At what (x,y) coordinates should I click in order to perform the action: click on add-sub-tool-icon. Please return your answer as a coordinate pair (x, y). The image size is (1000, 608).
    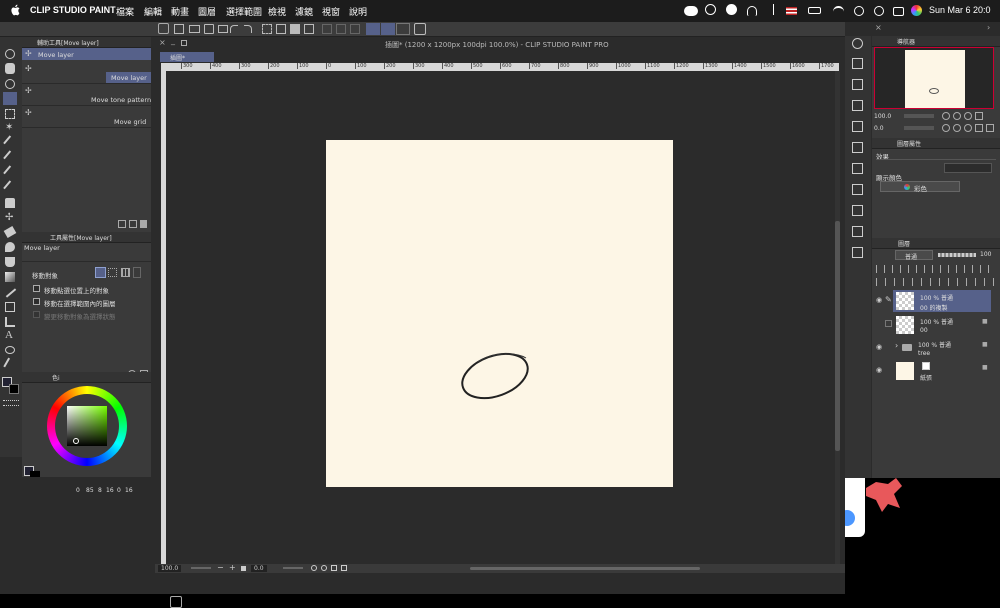
    Looking at the image, I should click on (133, 224).